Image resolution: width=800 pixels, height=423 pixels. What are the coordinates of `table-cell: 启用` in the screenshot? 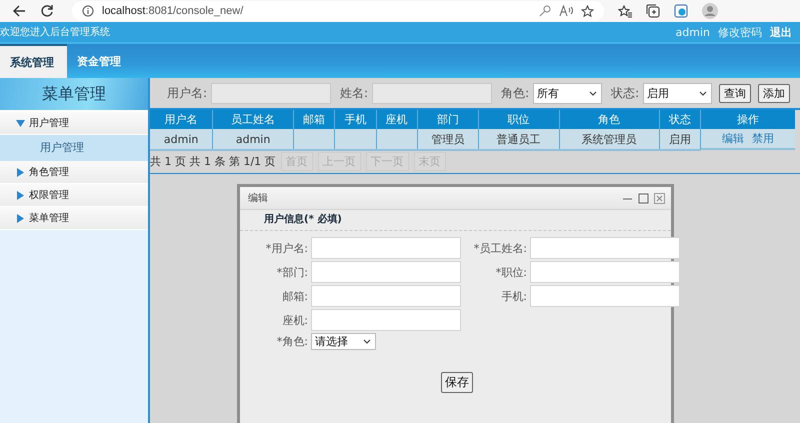 It's located at (680, 139).